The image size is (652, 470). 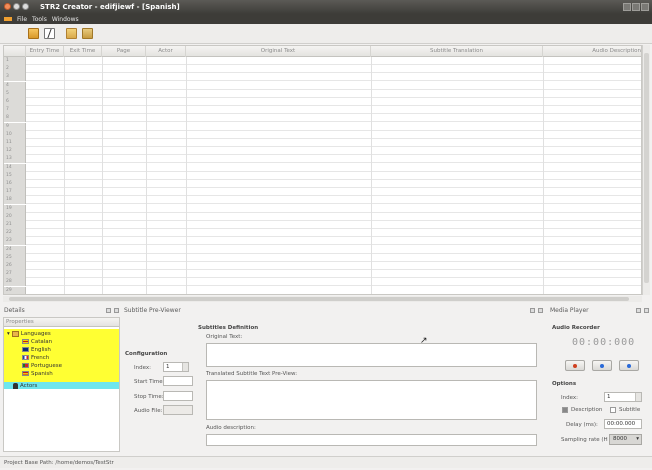 I want to click on row-number: 9, so click(x=15, y=126).